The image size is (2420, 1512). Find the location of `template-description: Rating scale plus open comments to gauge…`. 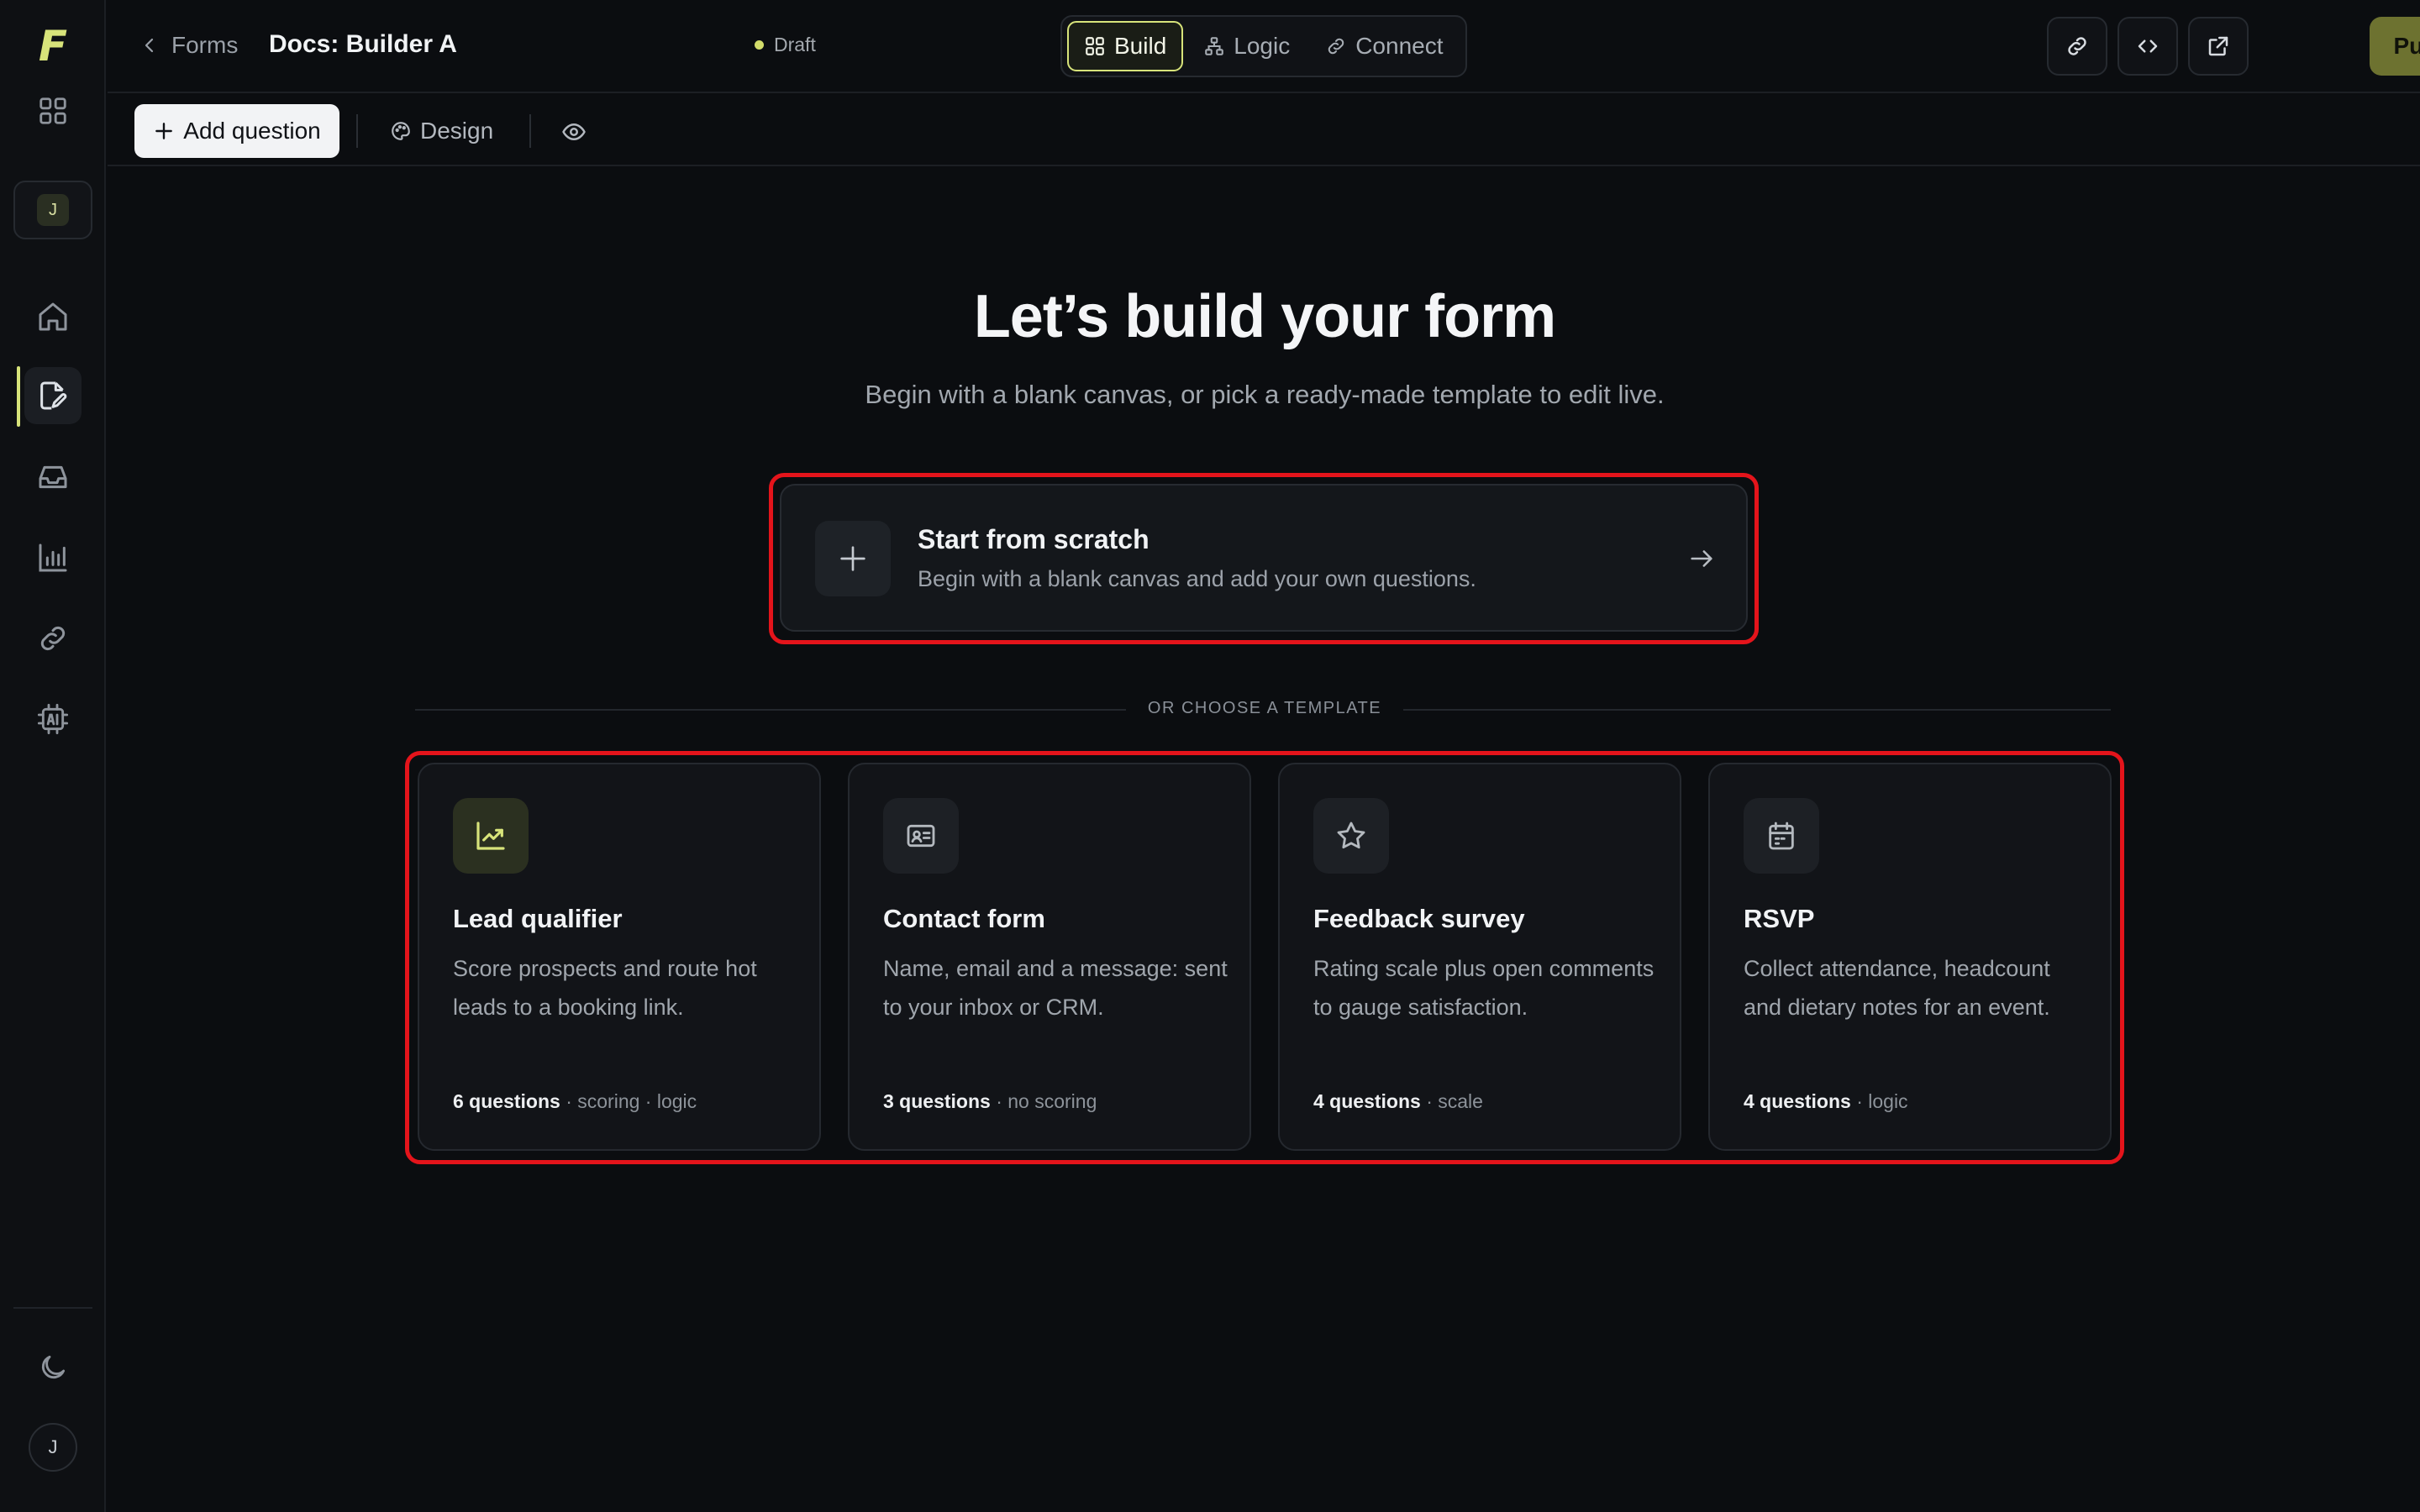

template-description: Rating scale plus open comments to gauge… is located at coordinates (1484, 988).